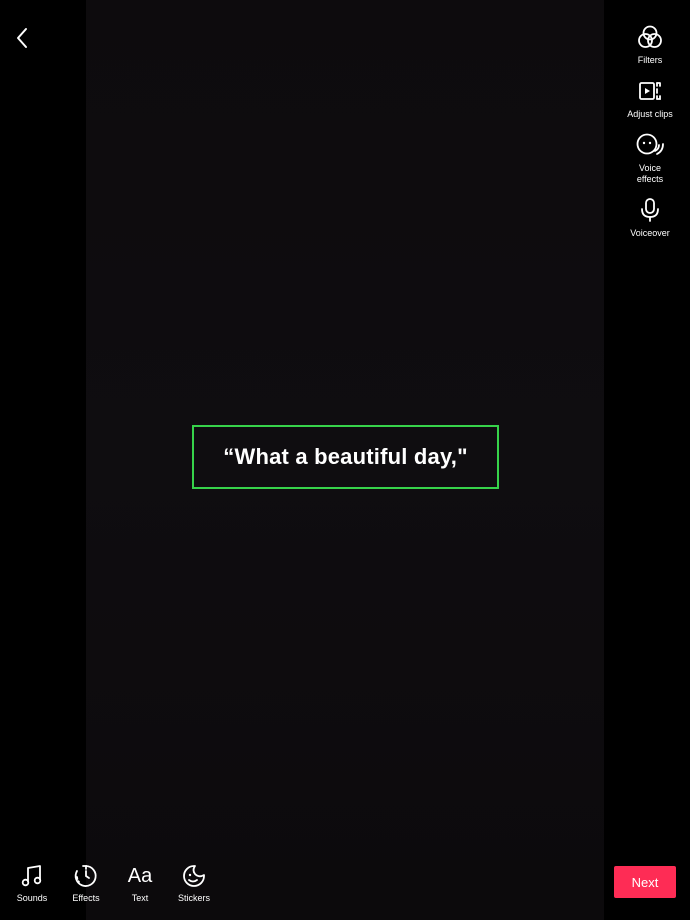  What do you see at coordinates (113, 882) in the screenshot?
I see `bottom-toolbar: Sounds Effects Aa Text Stickers` at bounding box center [113, 882].